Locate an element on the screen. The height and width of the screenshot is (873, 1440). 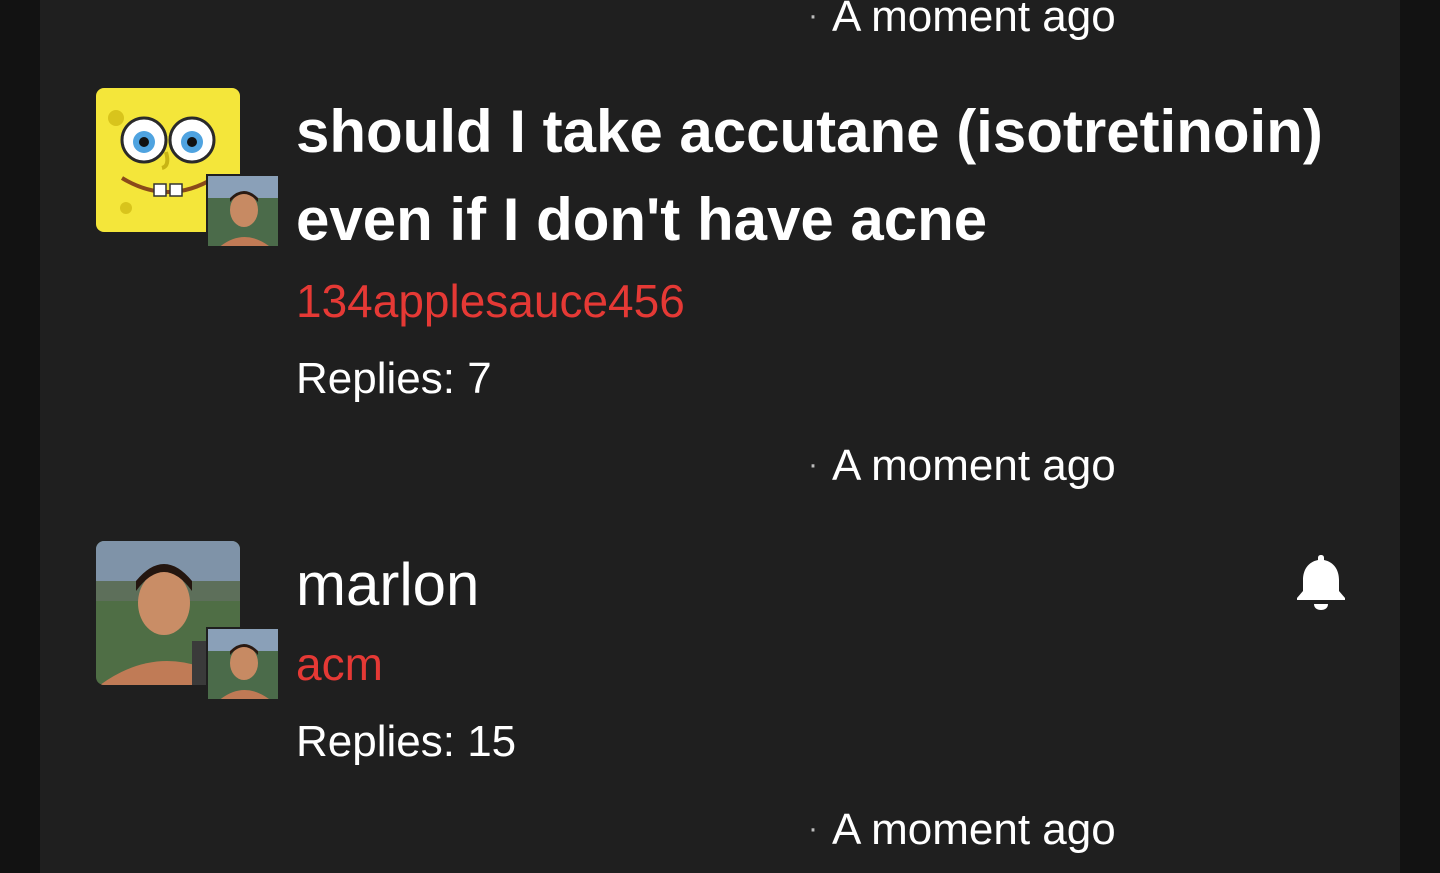
reply-count: Replies: 15 is located at coordinates (406, 741).